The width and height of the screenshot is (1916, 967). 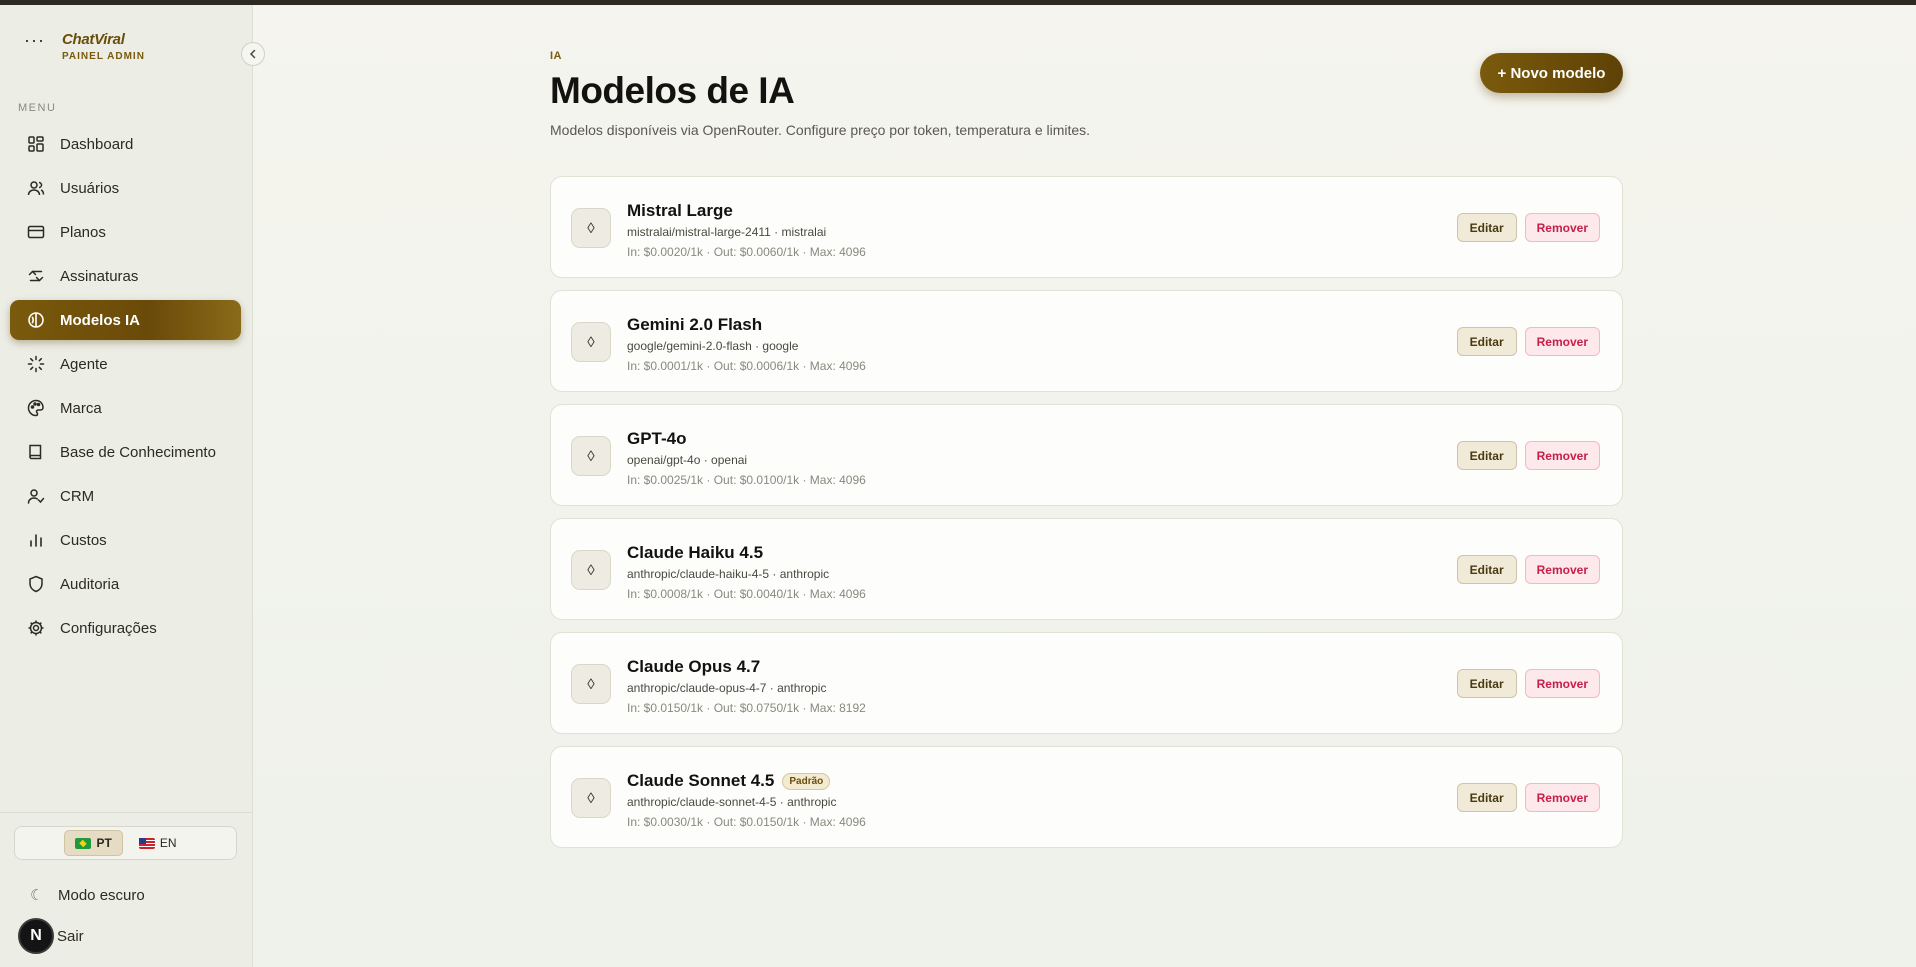 I want to click on model-id: openai/gpt-4o · openai, so click(x=687, y=460).